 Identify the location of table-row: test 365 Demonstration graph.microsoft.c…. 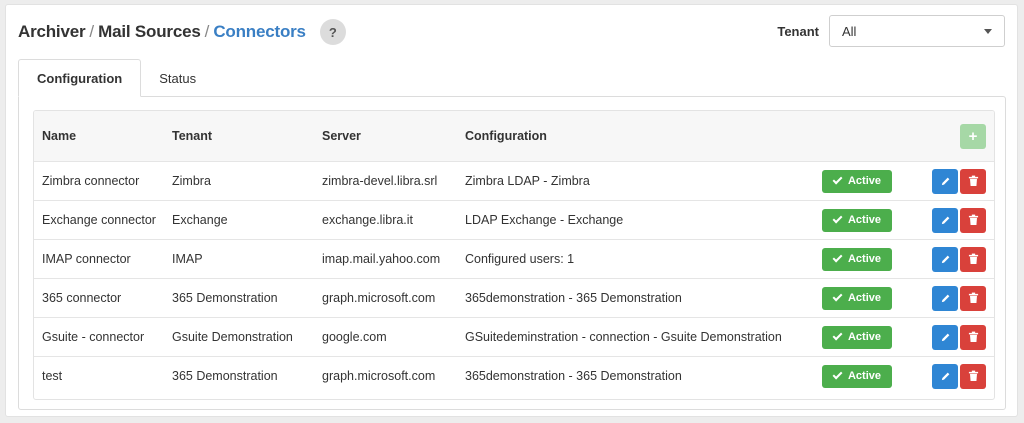
(514, 375).